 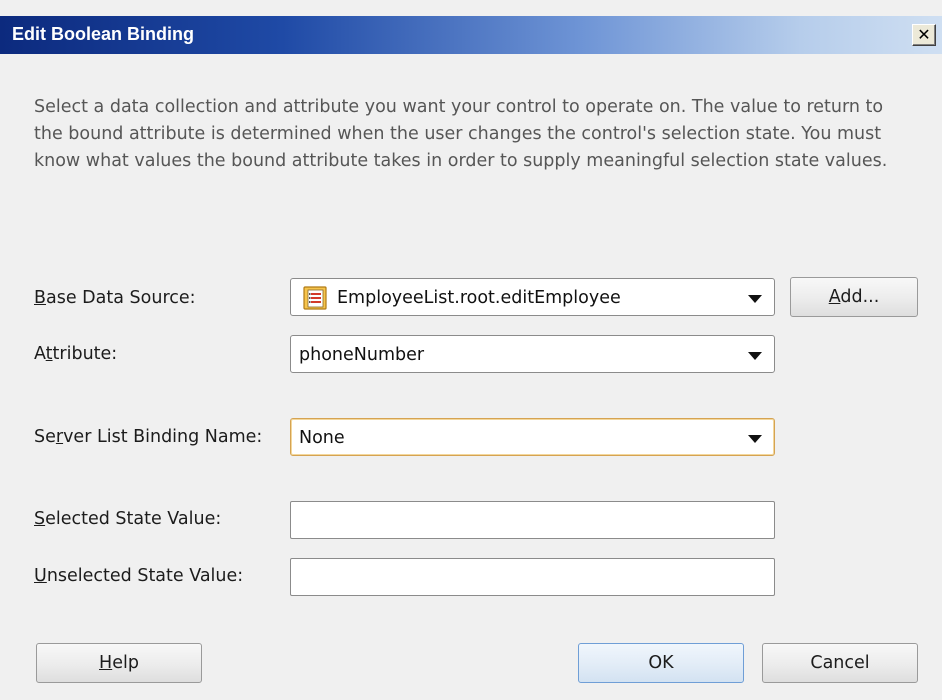 I want to click on base-data-source-label: Base Data Source:, so click(x=115, y=298).